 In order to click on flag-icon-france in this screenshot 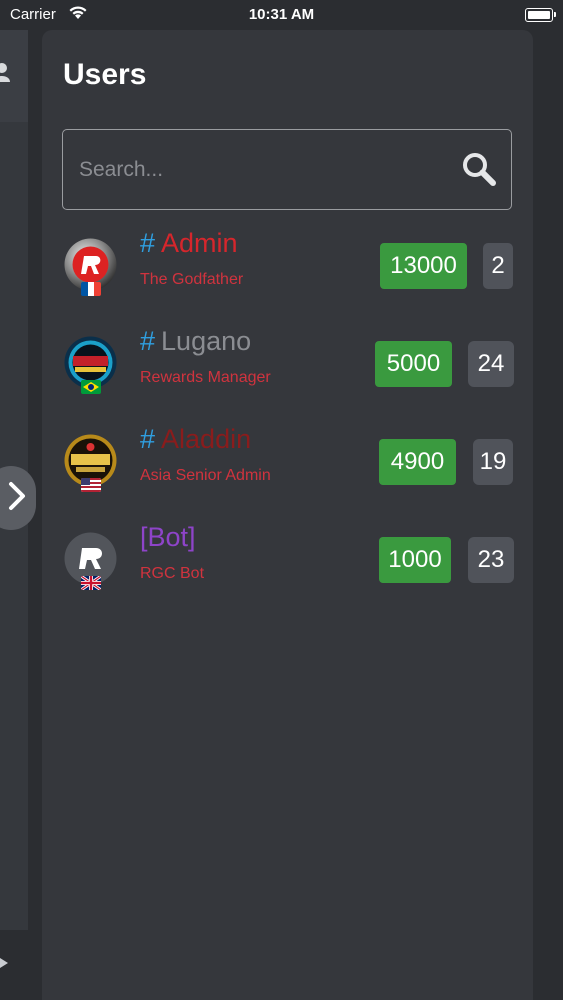, I will do `click(91, 289)`.